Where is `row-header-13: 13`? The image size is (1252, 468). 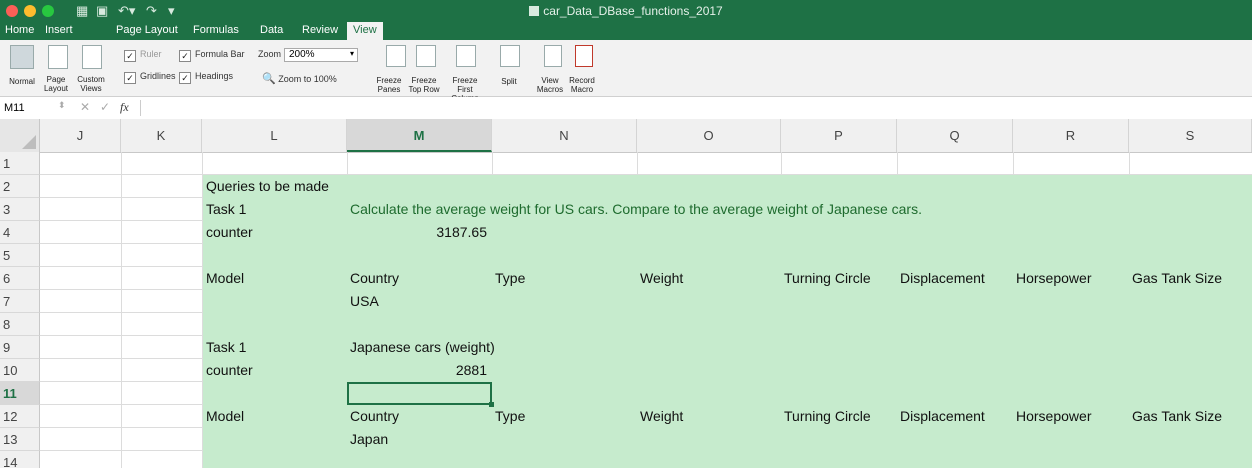
row-header-13: 13 is located at coordinates (20, 439).